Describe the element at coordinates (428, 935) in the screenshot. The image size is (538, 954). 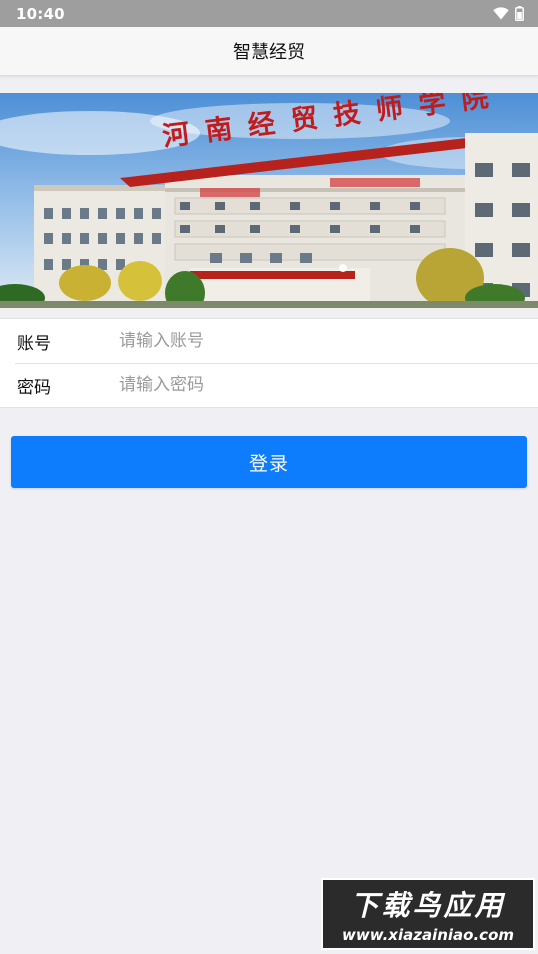
I see `watermark-url: www.xiazainiao.com` at that location.